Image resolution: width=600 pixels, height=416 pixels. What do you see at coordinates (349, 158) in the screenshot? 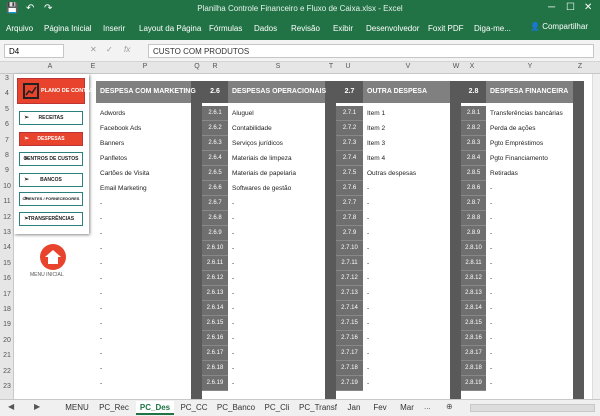
I see `account-code: 2.7.4` at bounding box center [349, 158].